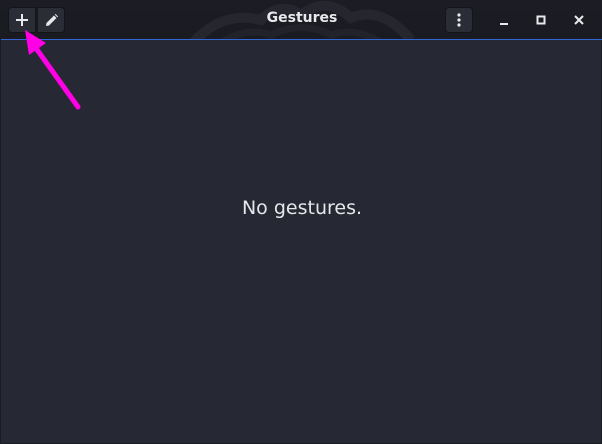  I want to click on maximize-icon, so click(541, 20).